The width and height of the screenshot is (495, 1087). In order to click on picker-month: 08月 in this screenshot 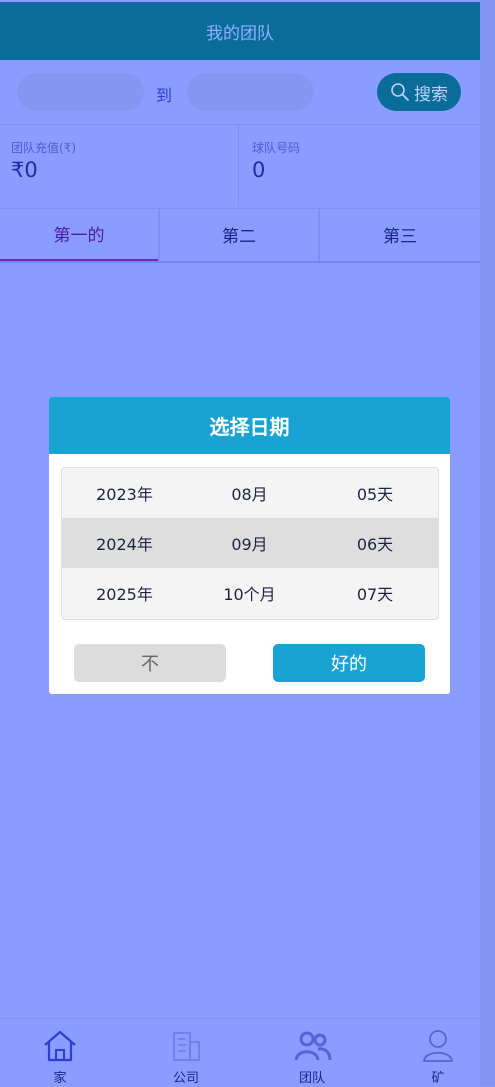, I will do `click(249, 493)`.